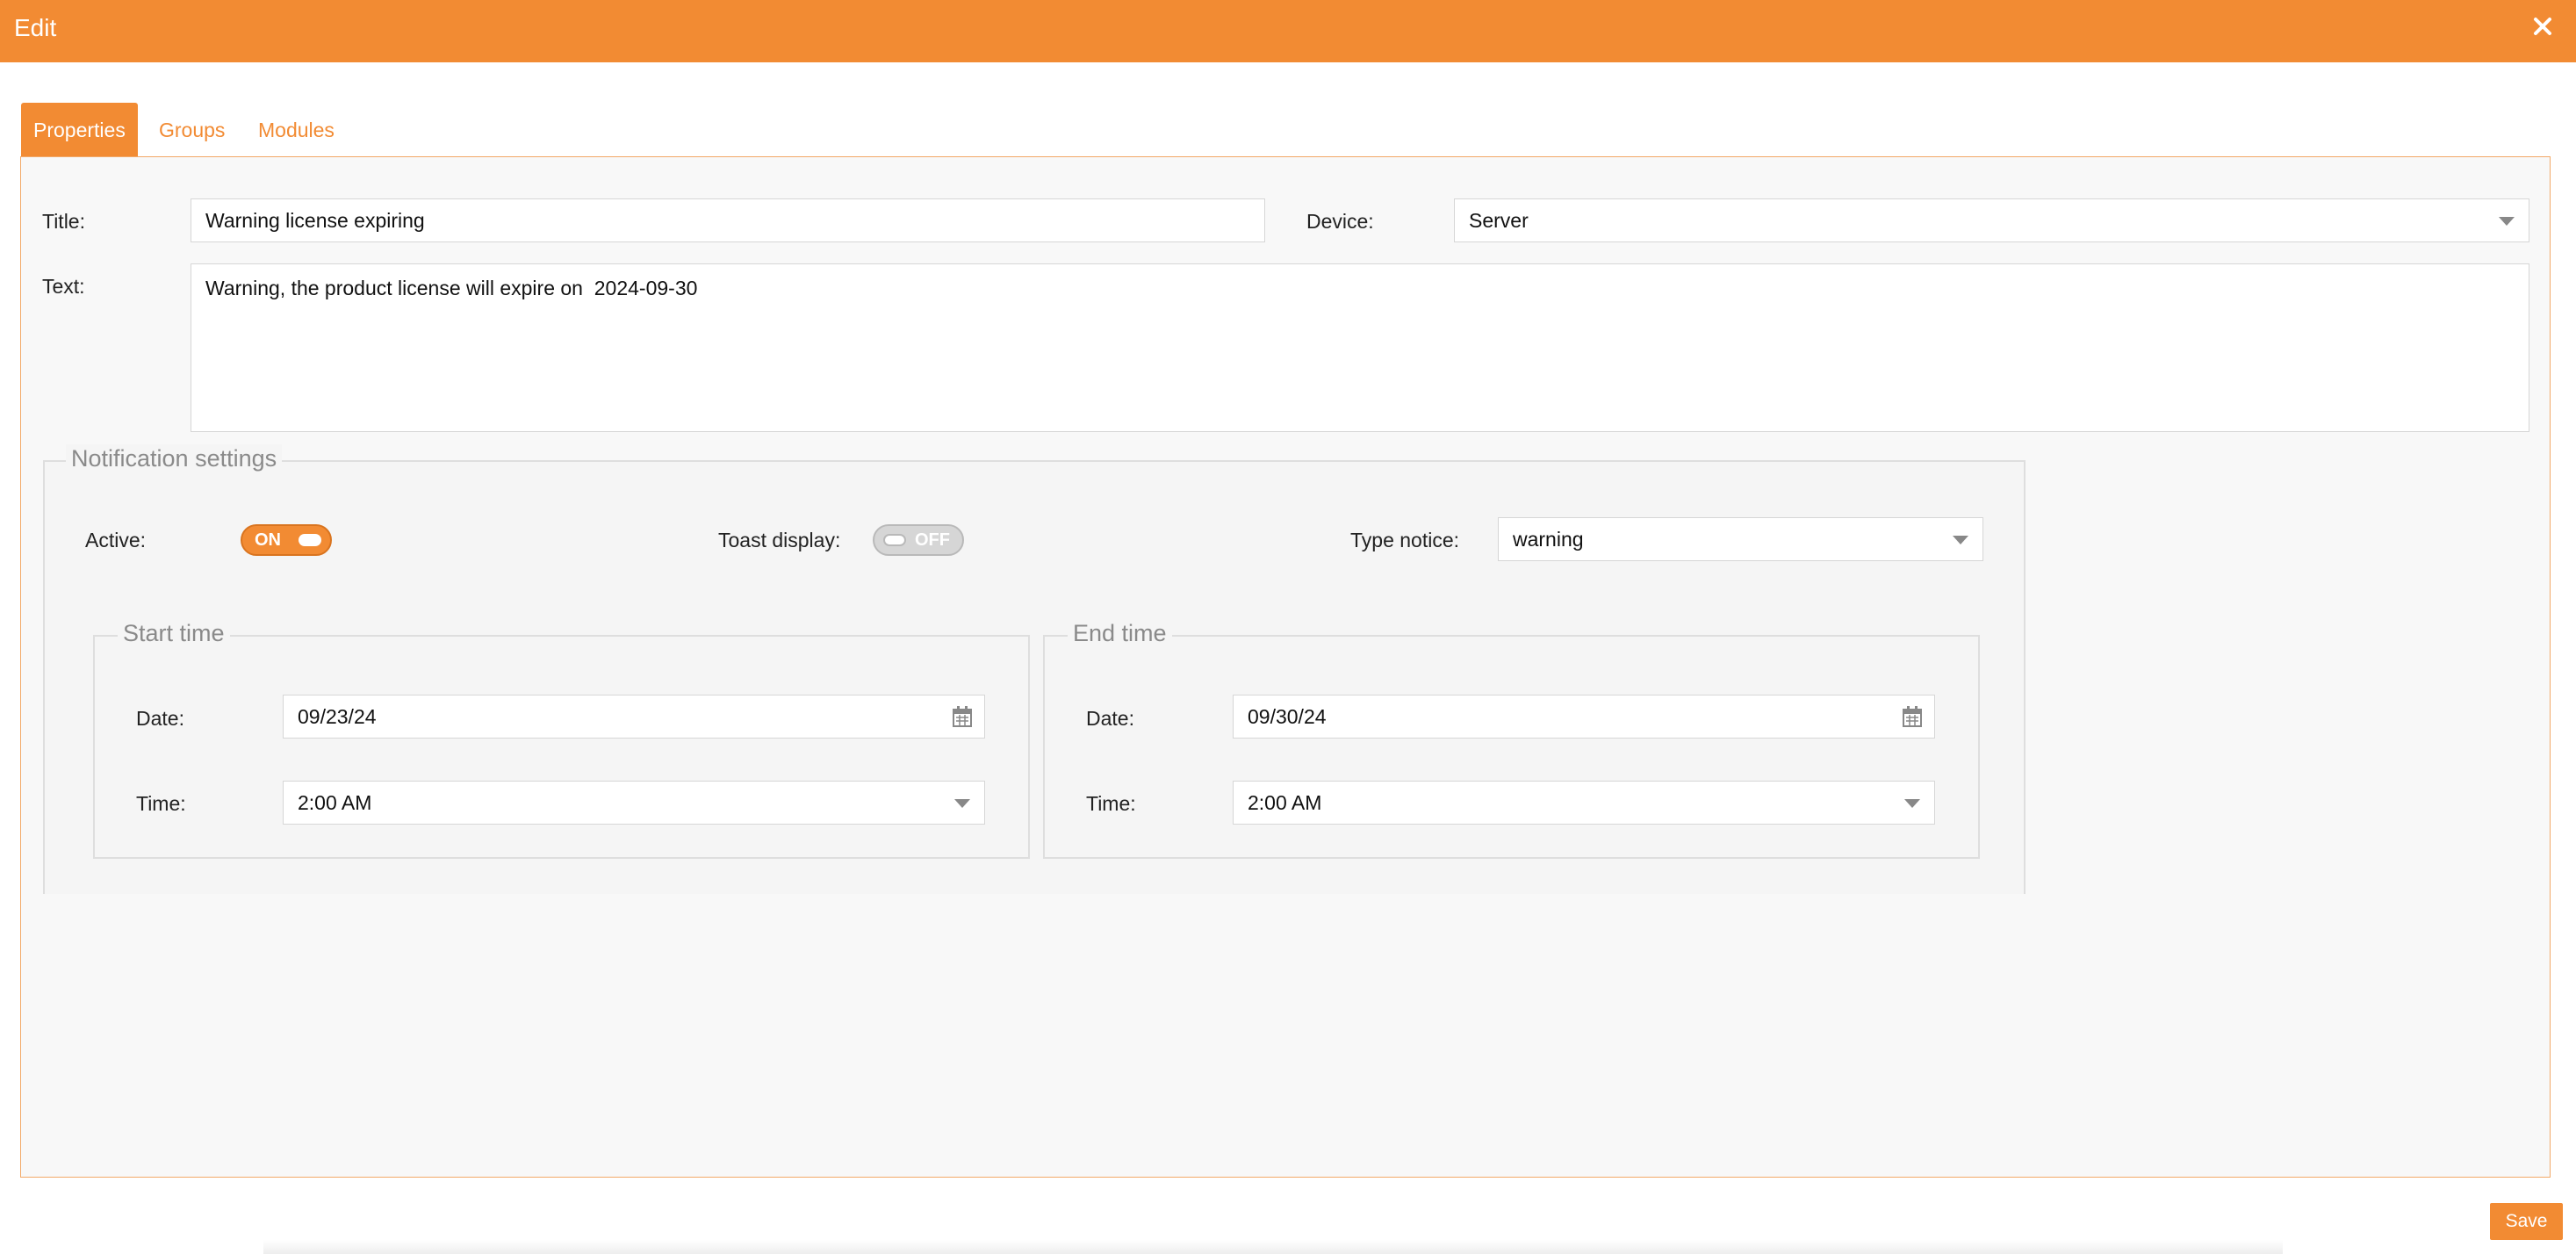 The width and height of the screenshot is (2576, 1254). Describe the element at coordinates (728, 220) in the screenshot. I see `title-input: Warning license expiring` at that location.